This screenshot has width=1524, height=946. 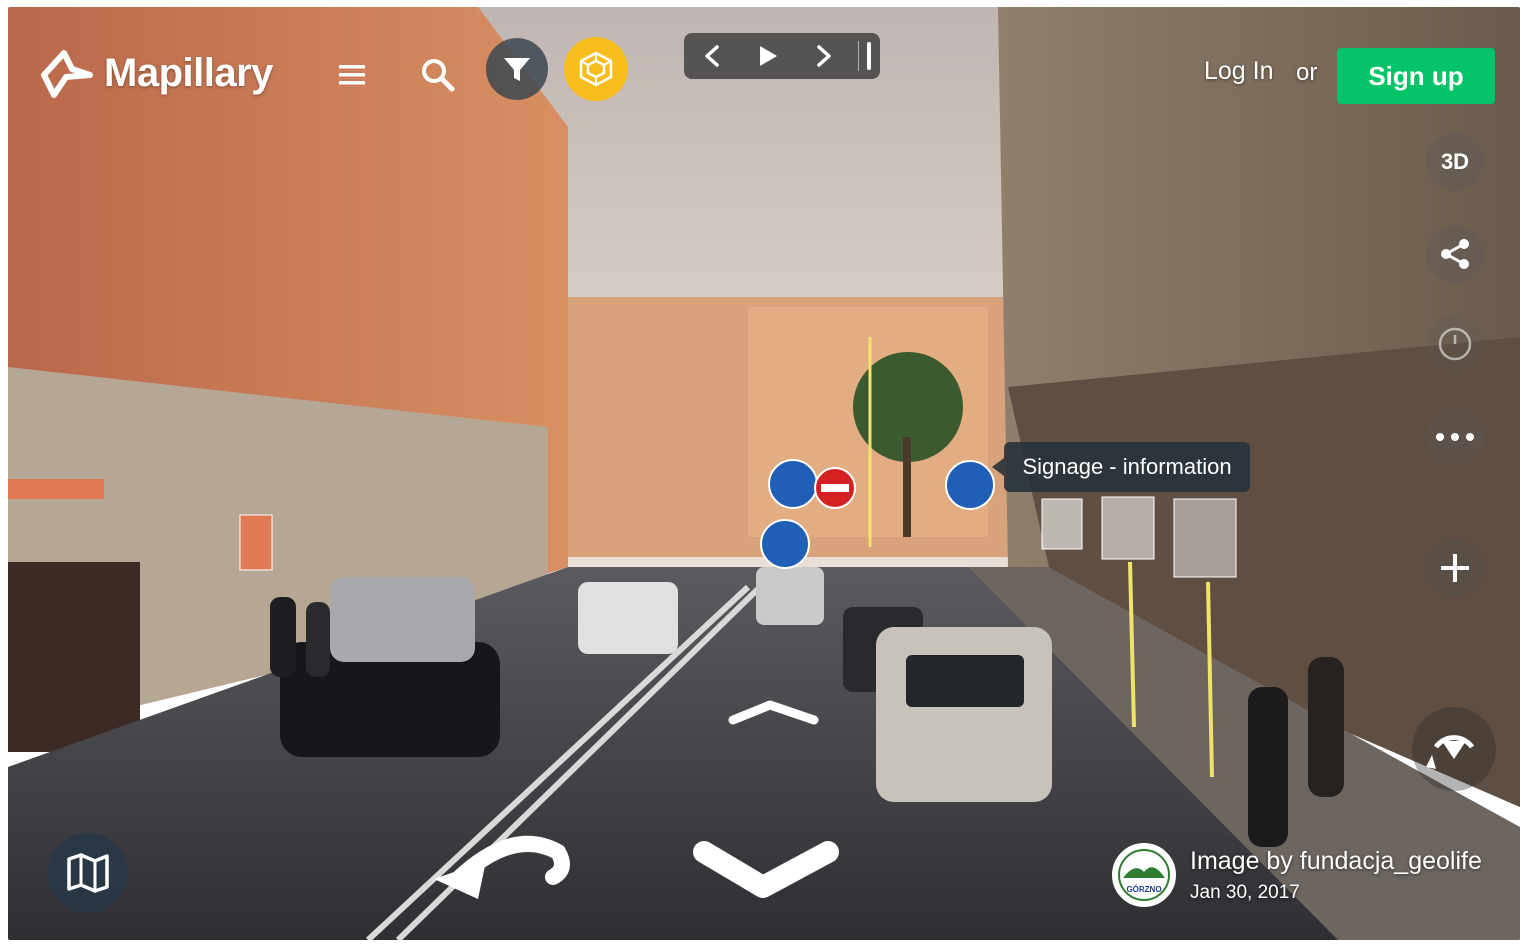 I want to click on user-avatar-logo: GÓRZNO, so click(x=1144, y=875).